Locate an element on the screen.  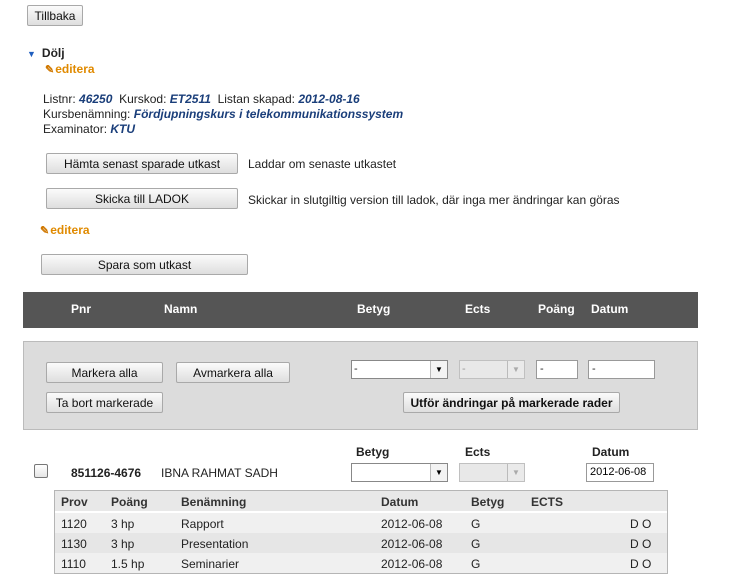
student-grade-select: ▼ is located at coordinates (399, 472).